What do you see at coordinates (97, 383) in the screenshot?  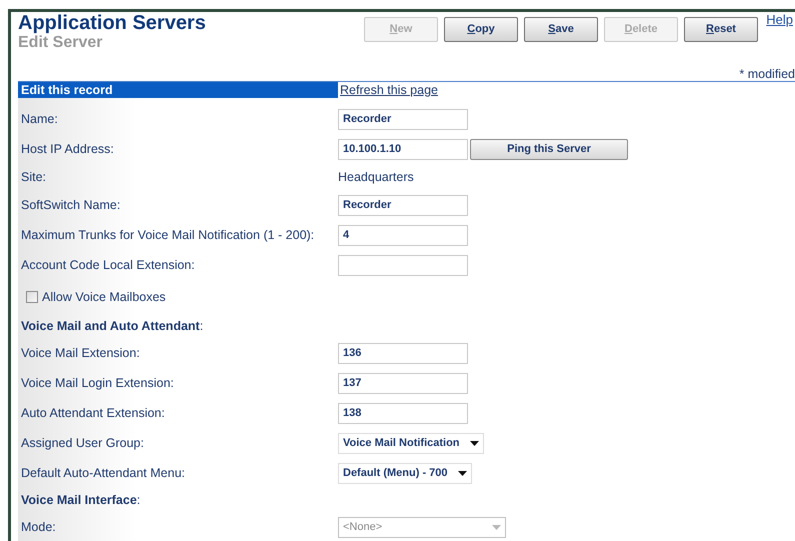 I see `field-label: Voice Mail Login Extension:` at bounding box center [97, 383].